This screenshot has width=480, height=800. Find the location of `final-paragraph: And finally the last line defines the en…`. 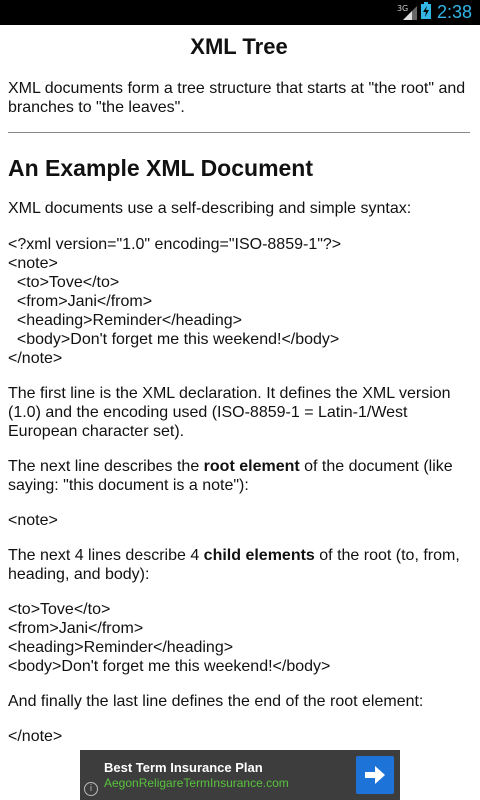

final-paragraph: And finally the last line defines the en… is located at coordinates (216, 701).